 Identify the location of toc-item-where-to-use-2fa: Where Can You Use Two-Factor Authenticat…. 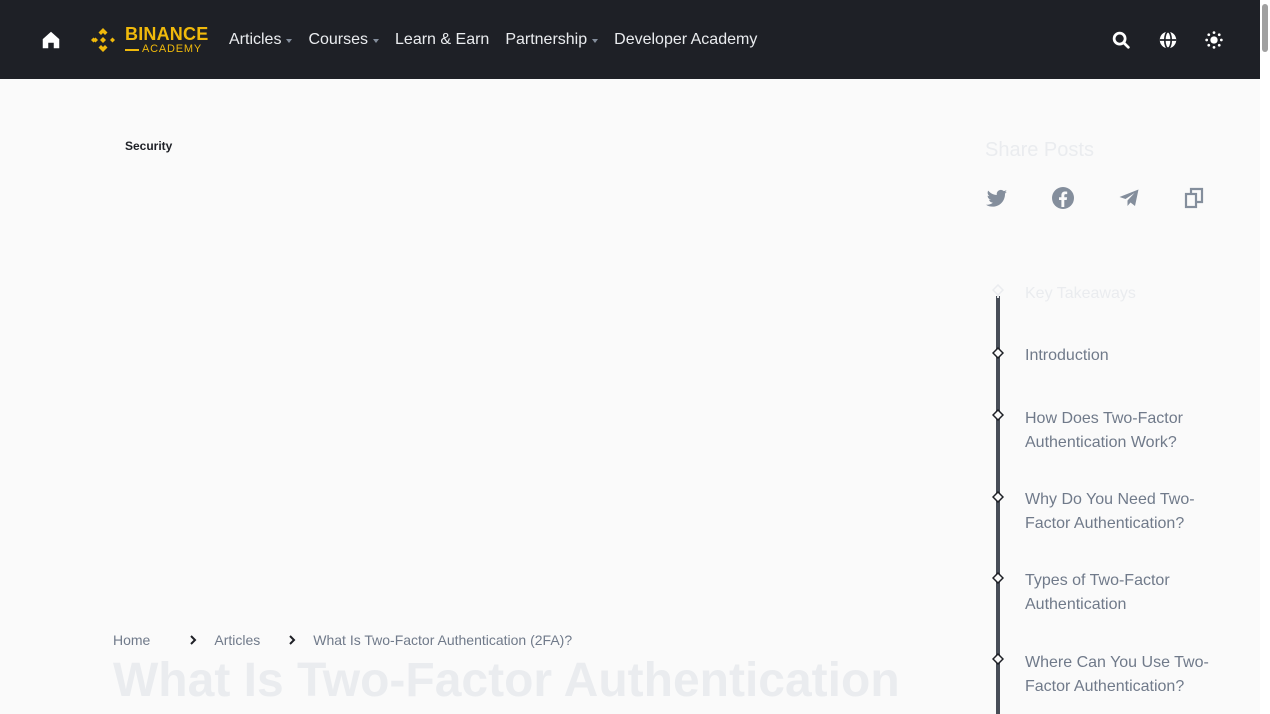
(1125, 675).